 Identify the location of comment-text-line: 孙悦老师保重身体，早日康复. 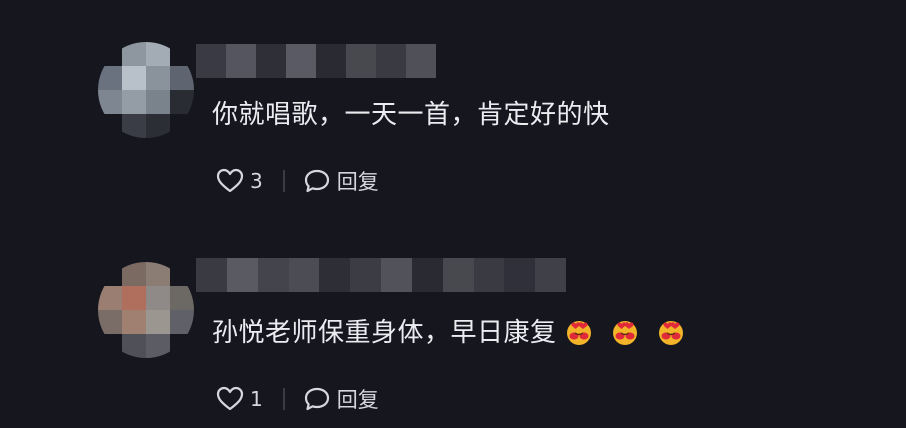
(448, 333).